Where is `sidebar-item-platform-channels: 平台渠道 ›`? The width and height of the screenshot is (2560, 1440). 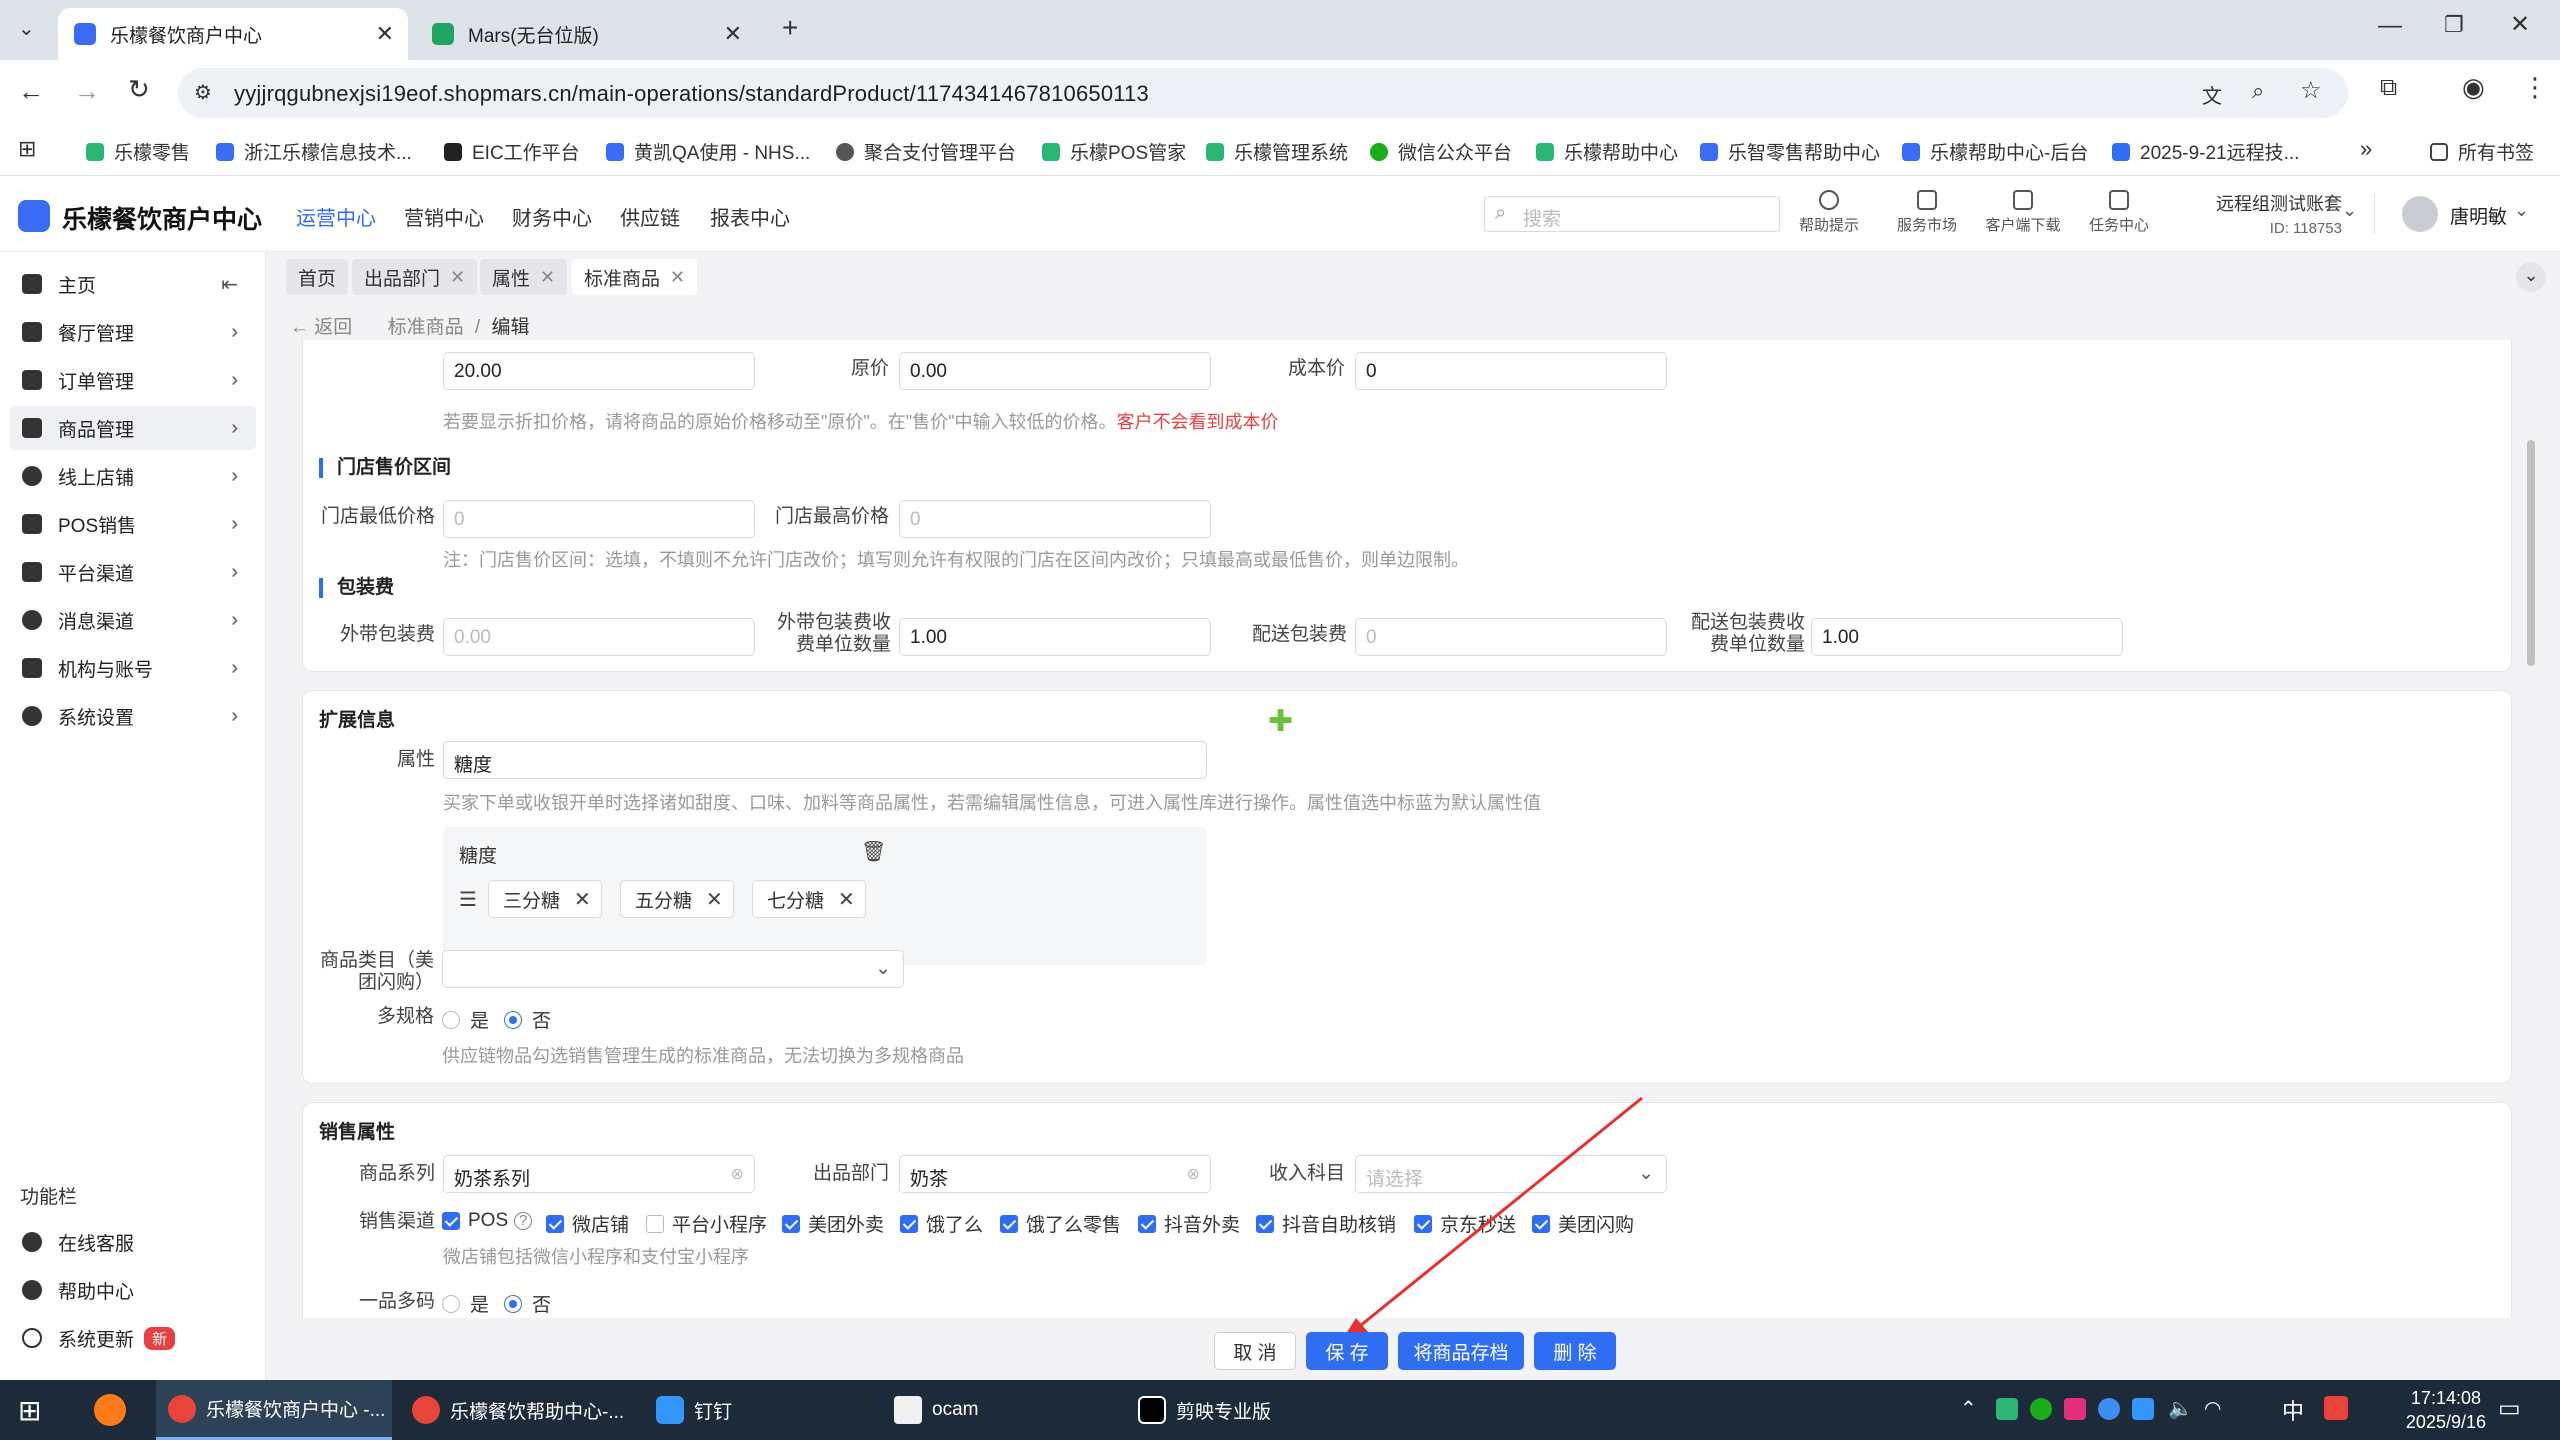 sidebar-item-platform-channels: 平台渠道 › is located at coordinates (133, 572).